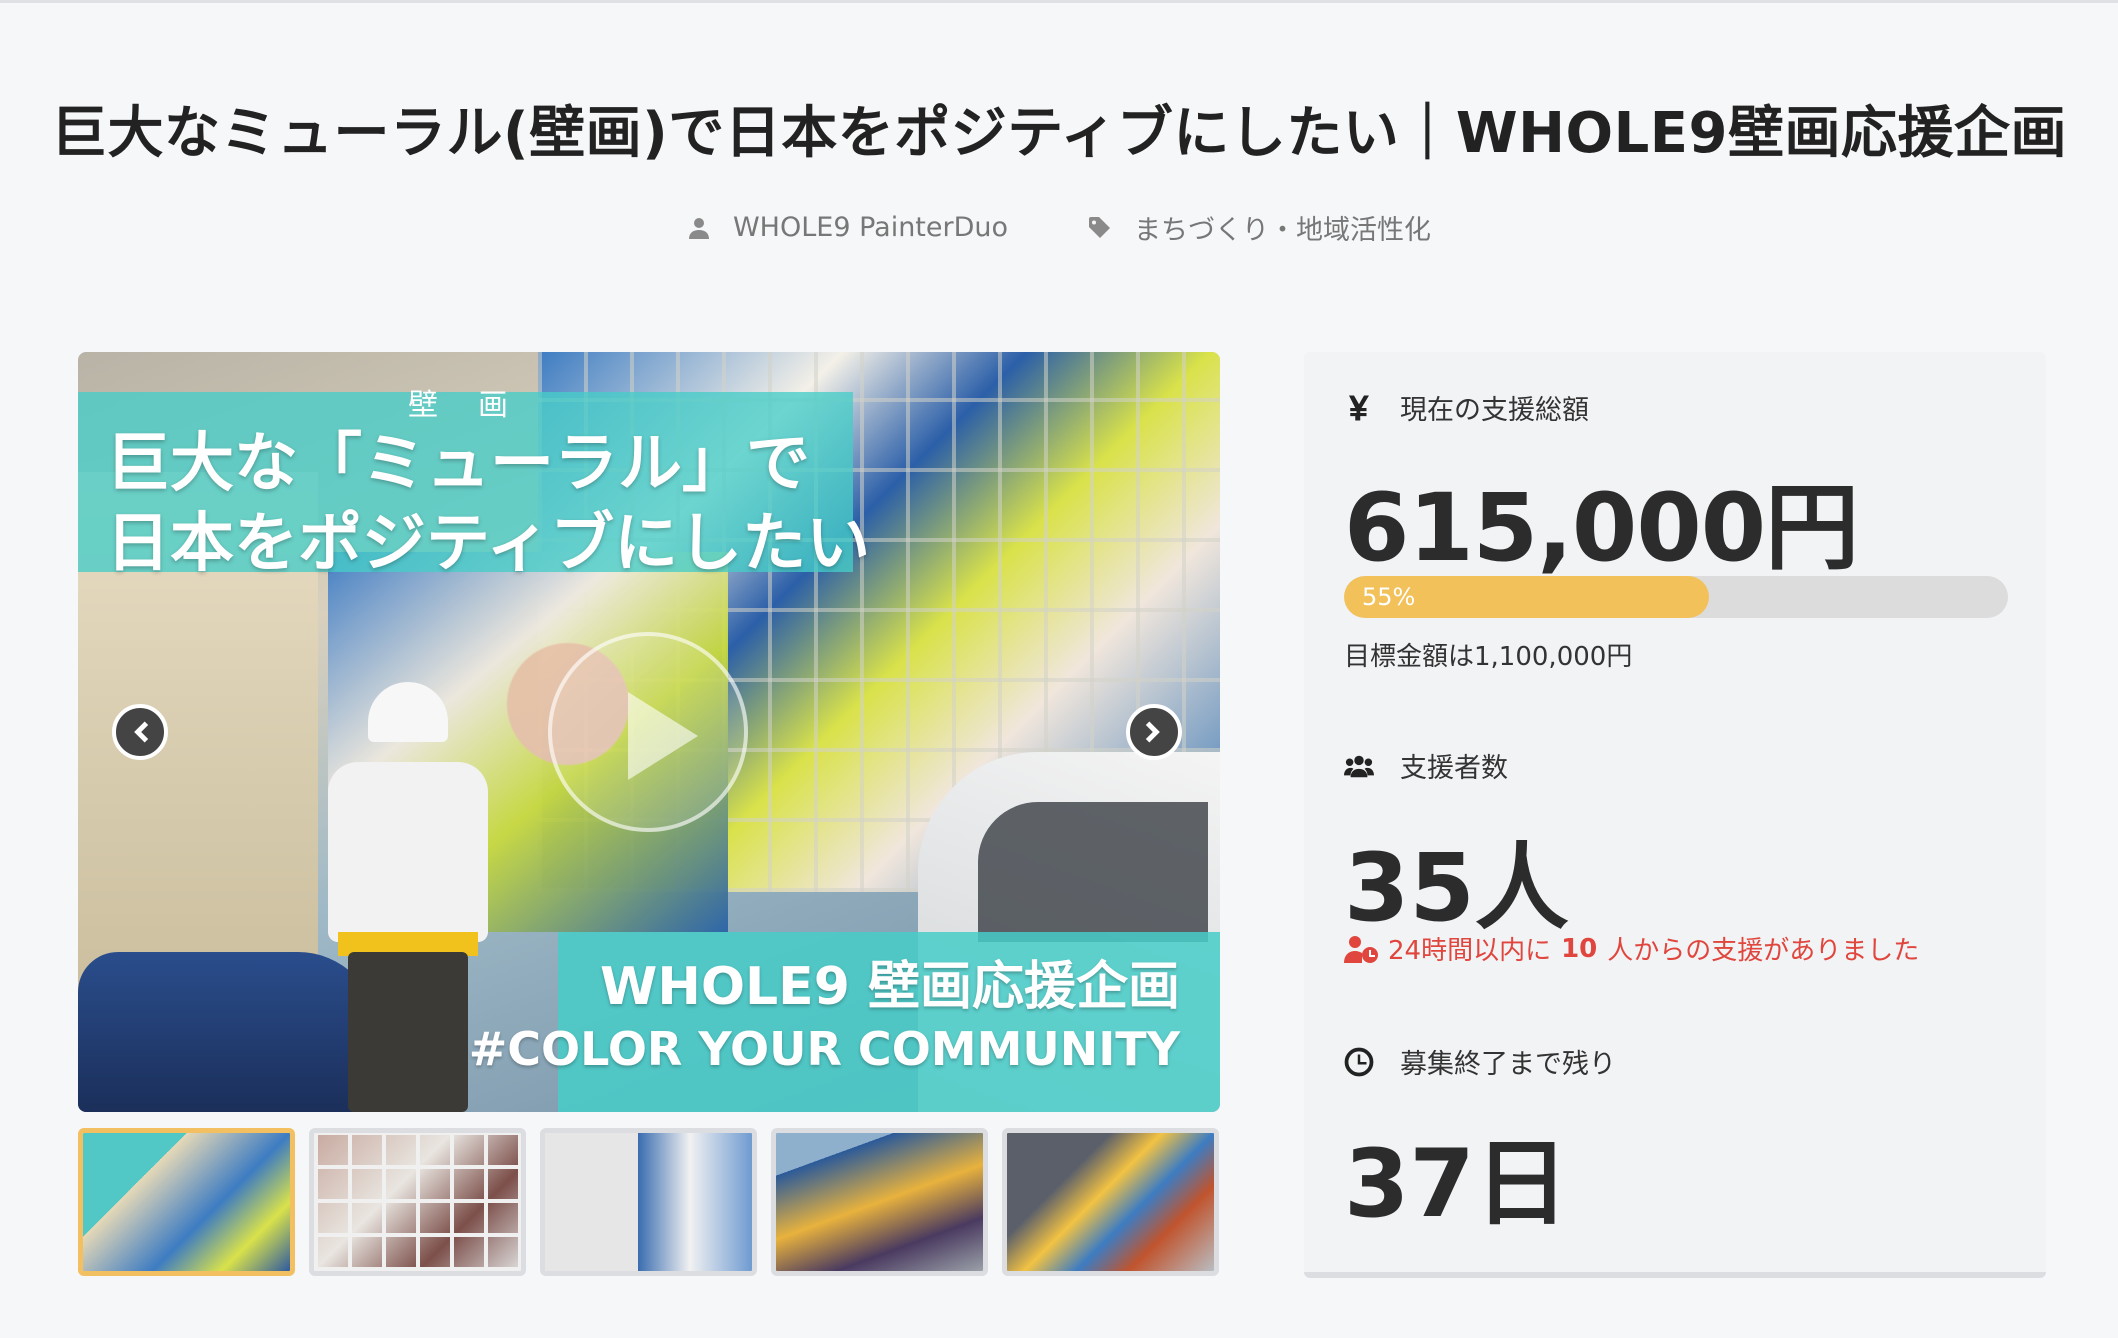  Describe the element at coordinates (824, 1049) in the screenshot. I see `overlay-hashtag: #COLOR YOUR COMMUNITY` at that location.